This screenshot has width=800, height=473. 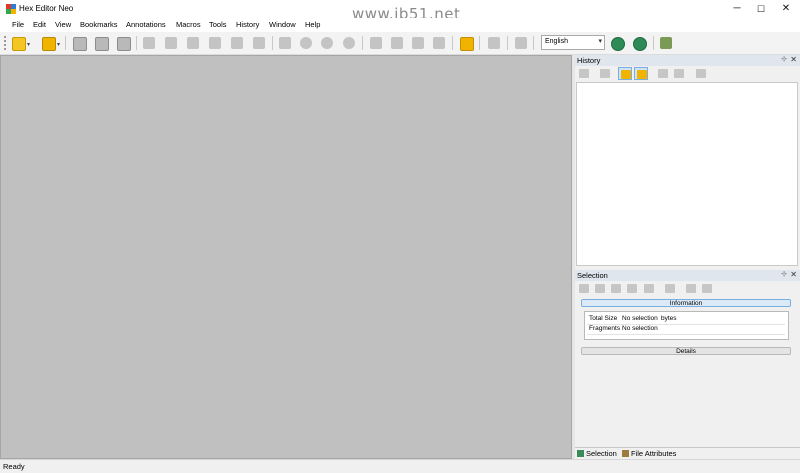 I want to click on menu-history: History, so click(x=247, y=24).